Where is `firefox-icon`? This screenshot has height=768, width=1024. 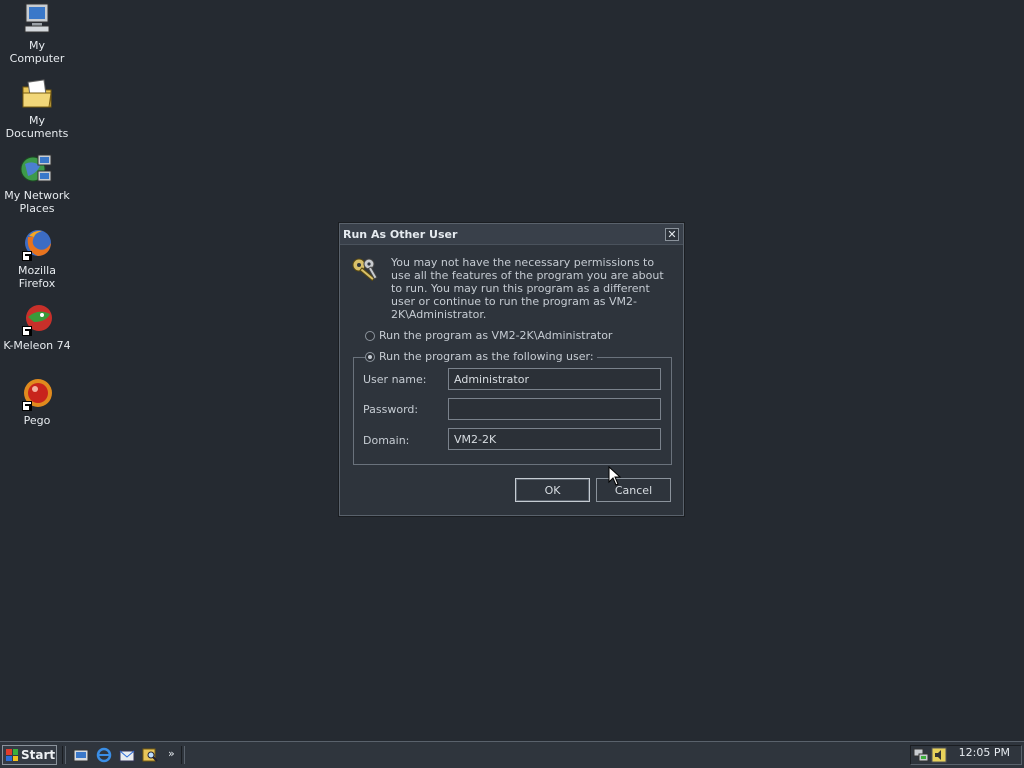 firefox-icon is located at coordinates (37, 244).